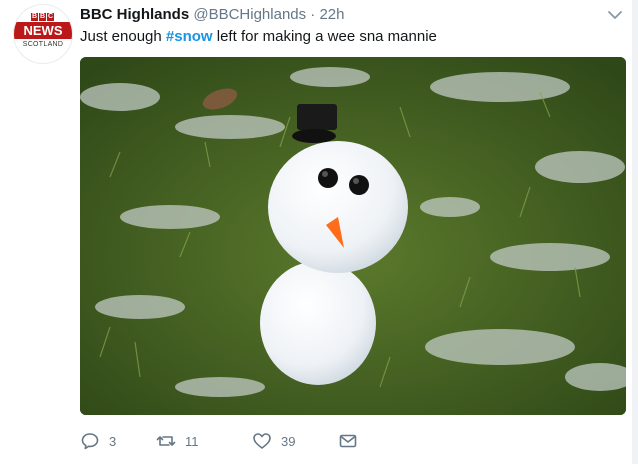 The width and height of the screenshot is (638, 464). I want to click on direct-message-button, so click(348, 441).